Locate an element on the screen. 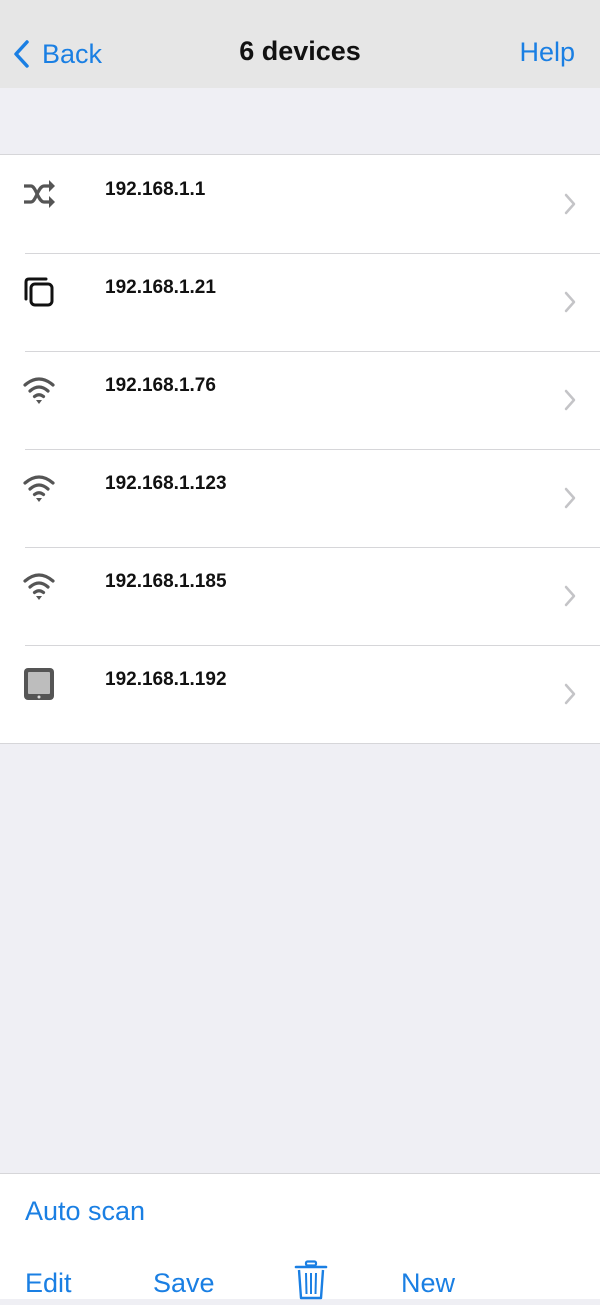 The width and height of the screenshot is (600, 1305). device-row: 192.168.1.185 is located at coordinates (300, 596).